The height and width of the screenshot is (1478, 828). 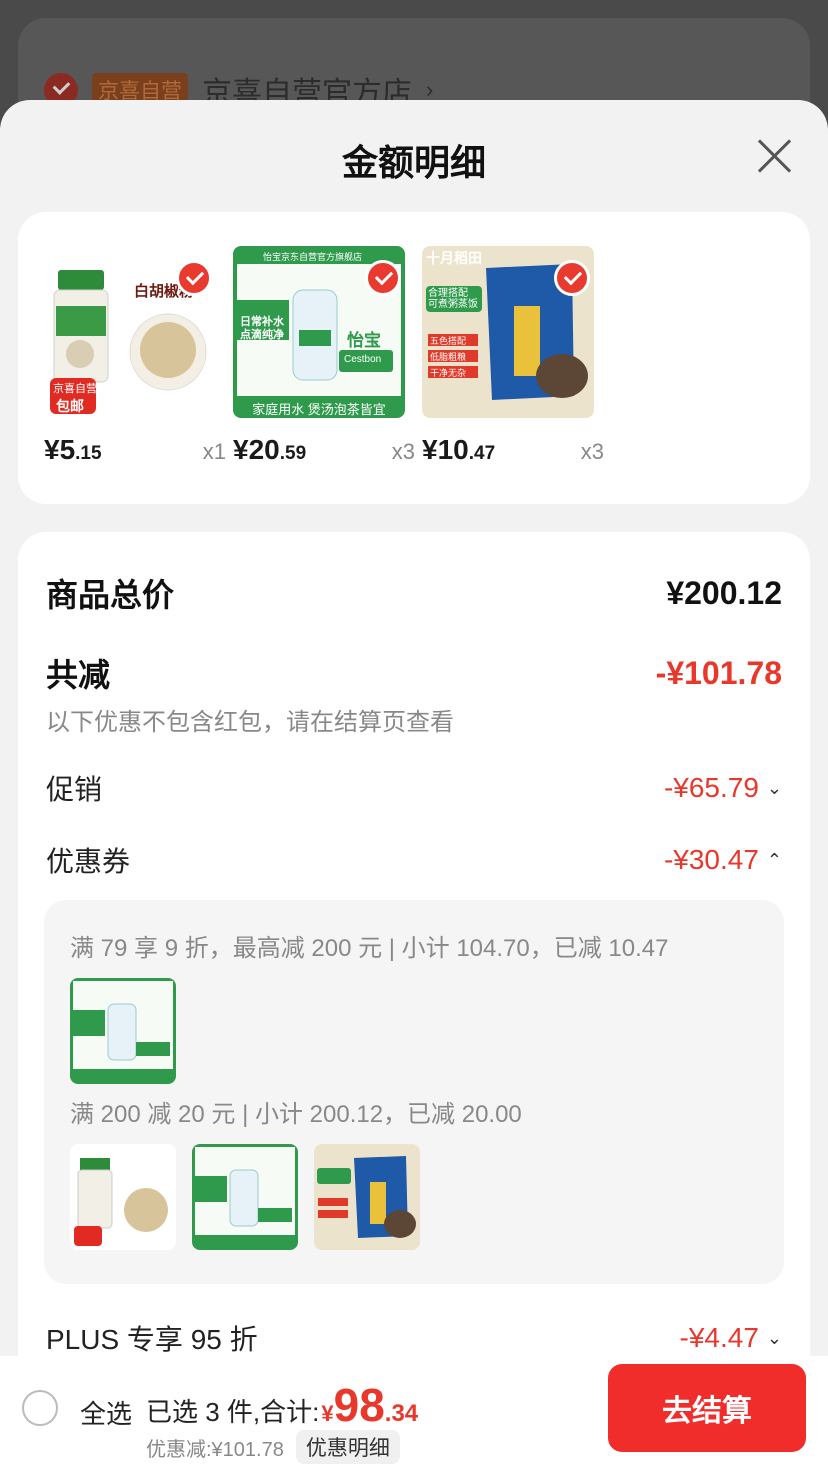 I want to click on product-tag: 合理搭配 可煮粥蒸饭, so click(x=453, y=299).